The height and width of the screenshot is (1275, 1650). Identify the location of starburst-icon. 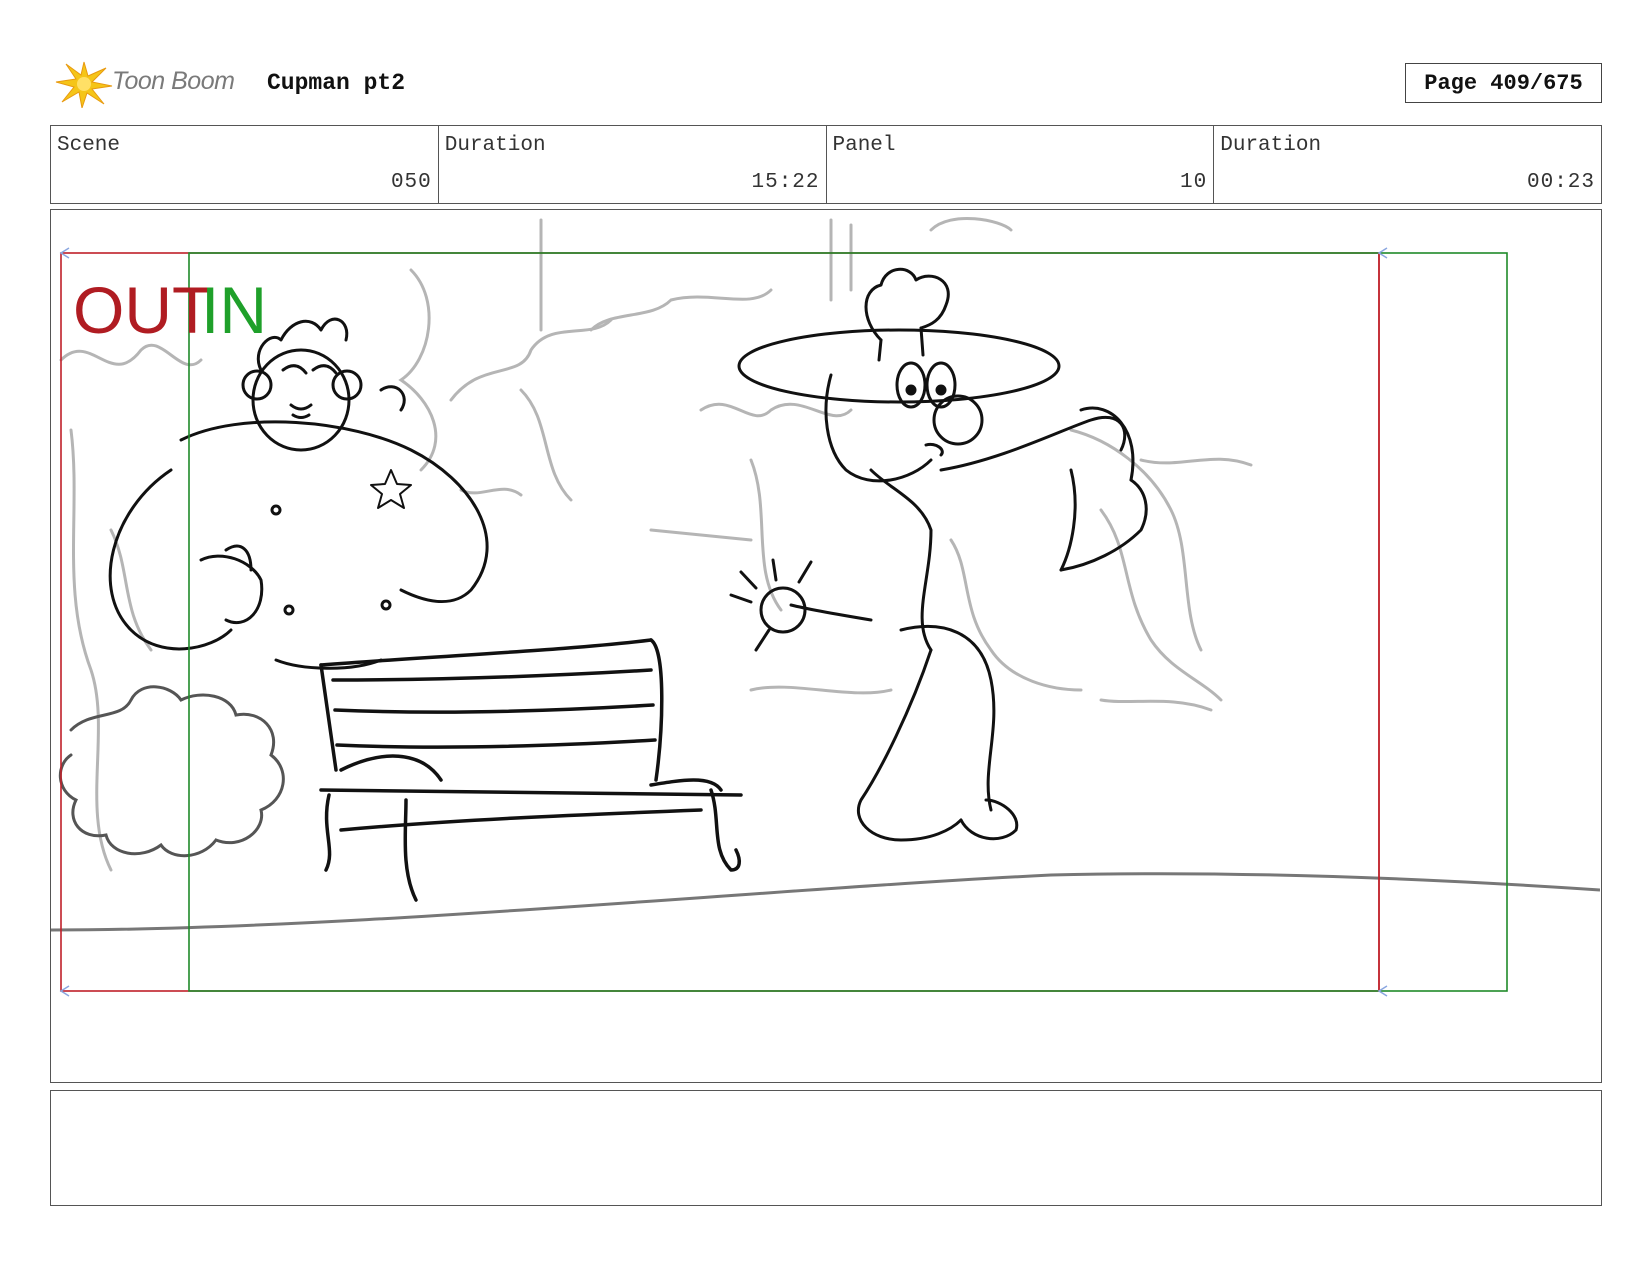
(84, 85).